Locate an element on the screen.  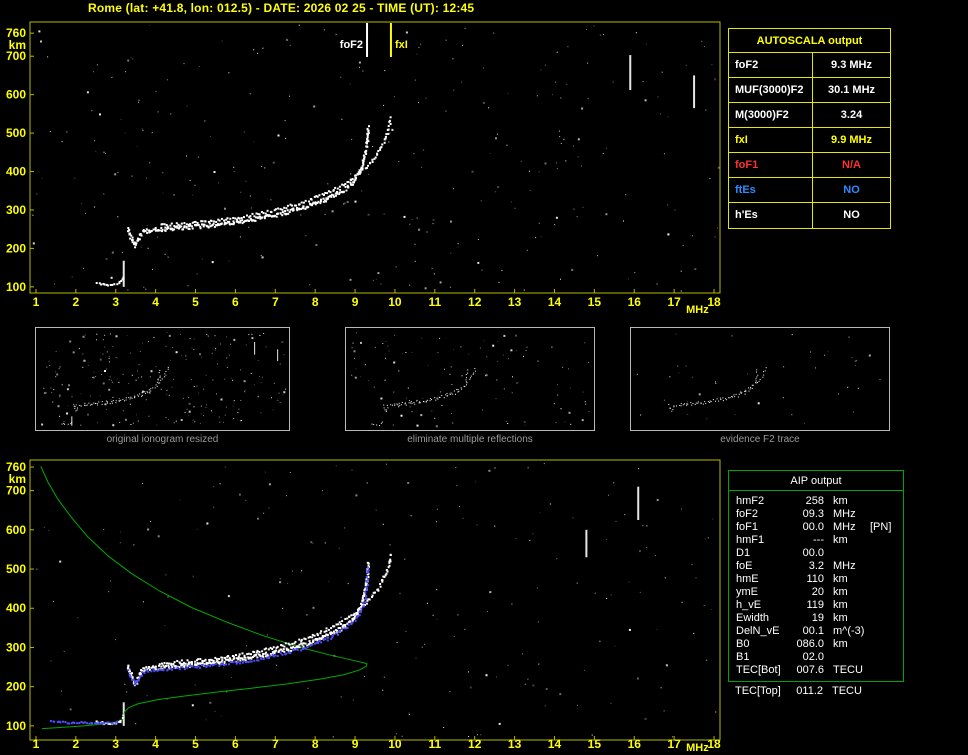
fxi-marker: fxI is located at coordinates (398, 40).